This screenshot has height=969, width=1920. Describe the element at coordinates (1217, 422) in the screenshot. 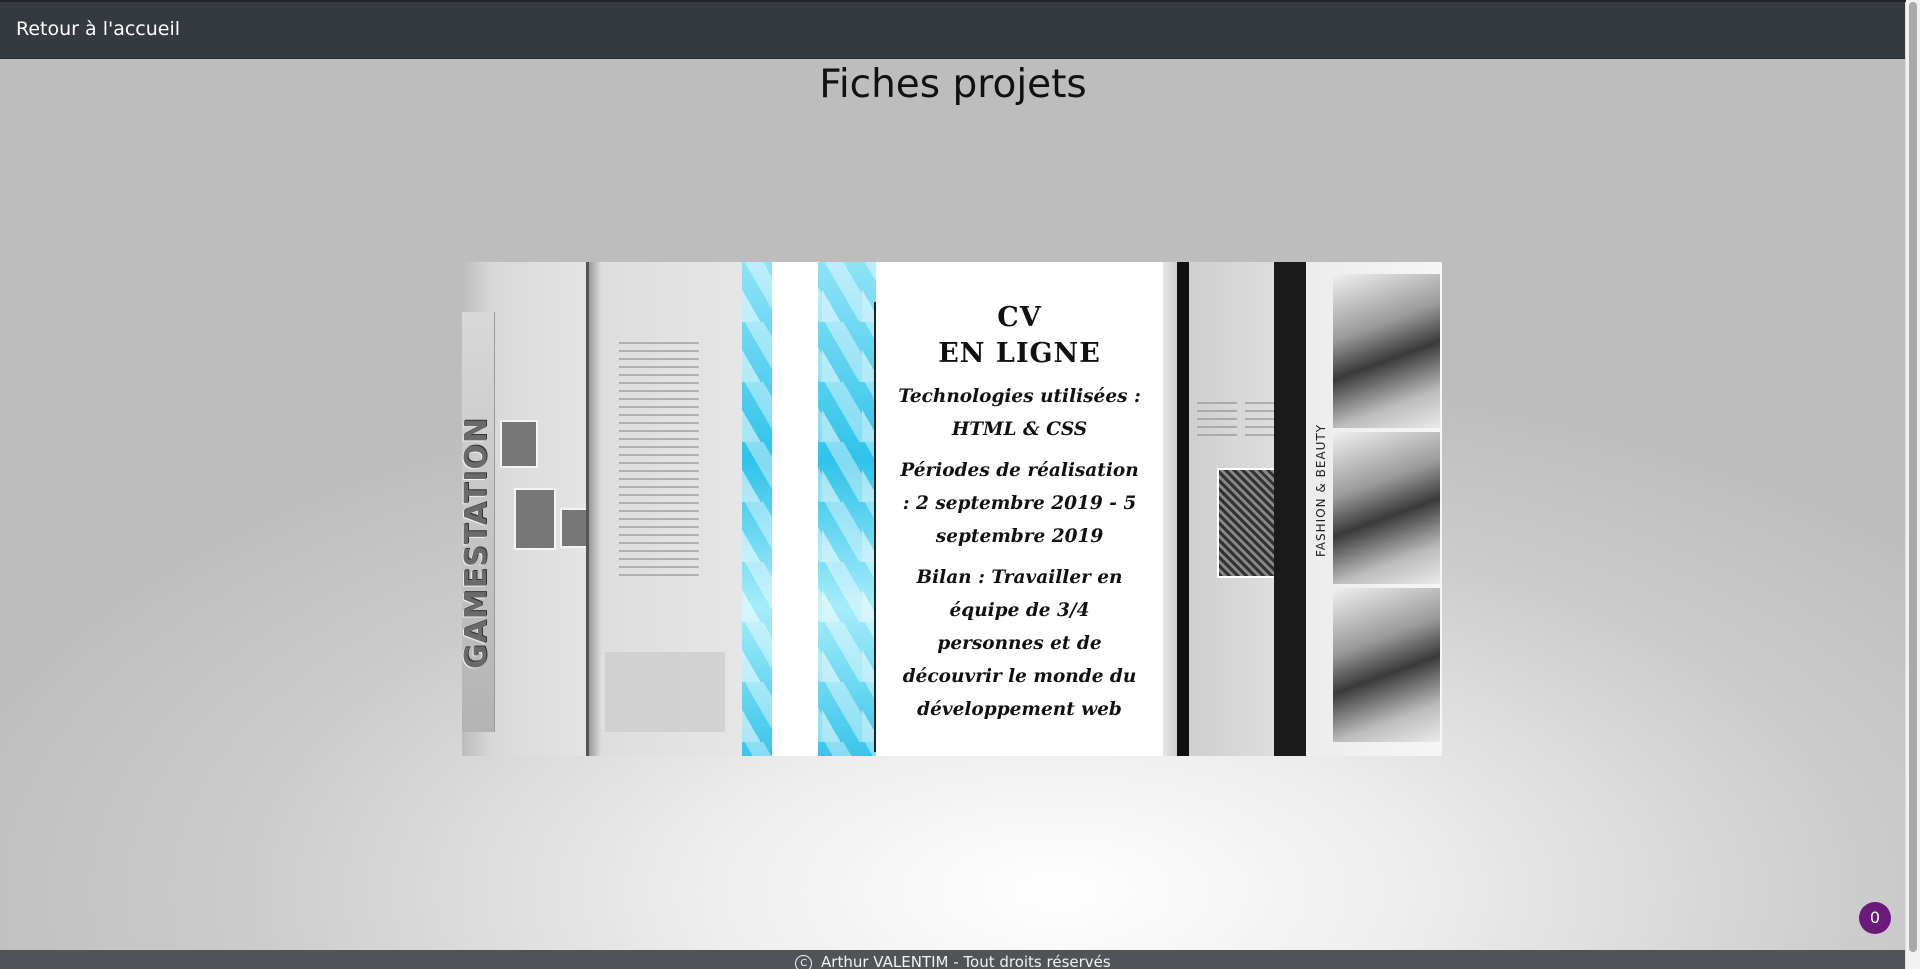

I see `website-text` at that location.